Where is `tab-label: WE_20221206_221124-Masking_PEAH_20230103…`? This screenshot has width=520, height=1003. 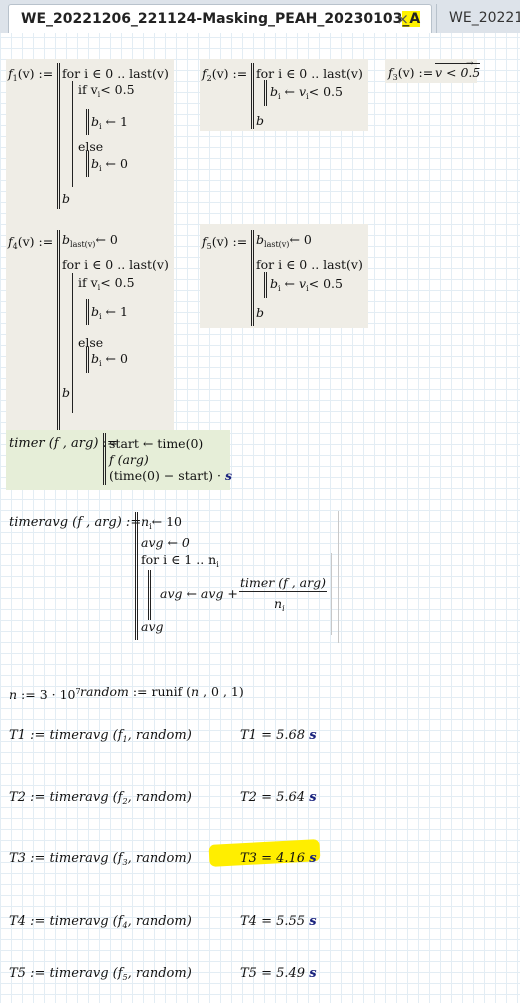 tab-label: WE_20221206_221124-Masking_PEAH_20230103… is located at coordinates (221, 19).